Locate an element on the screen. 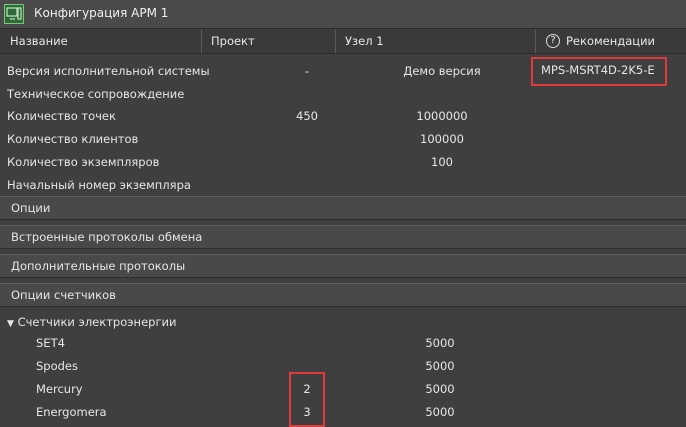 The width and height of the screenshot is (686, 427). section-options: Опции is located at coordinates (343, 208).